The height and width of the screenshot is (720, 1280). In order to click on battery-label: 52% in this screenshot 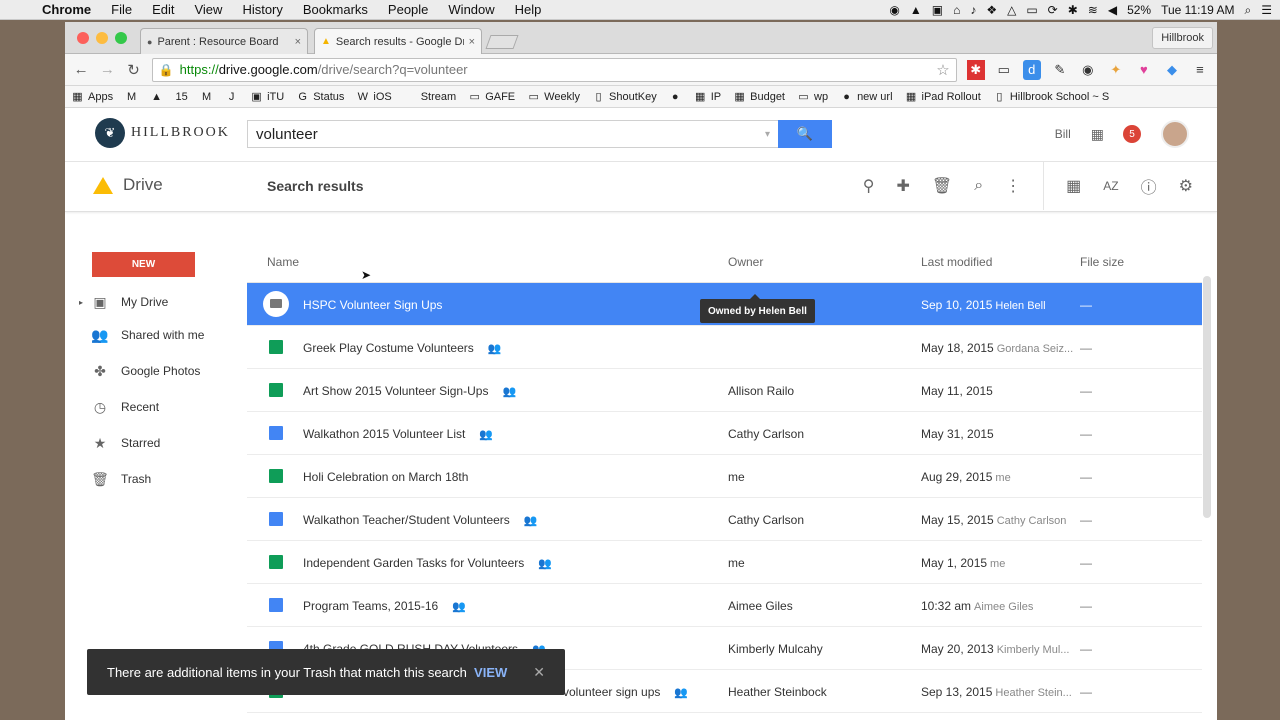, I will do `click(1139, 10)`.